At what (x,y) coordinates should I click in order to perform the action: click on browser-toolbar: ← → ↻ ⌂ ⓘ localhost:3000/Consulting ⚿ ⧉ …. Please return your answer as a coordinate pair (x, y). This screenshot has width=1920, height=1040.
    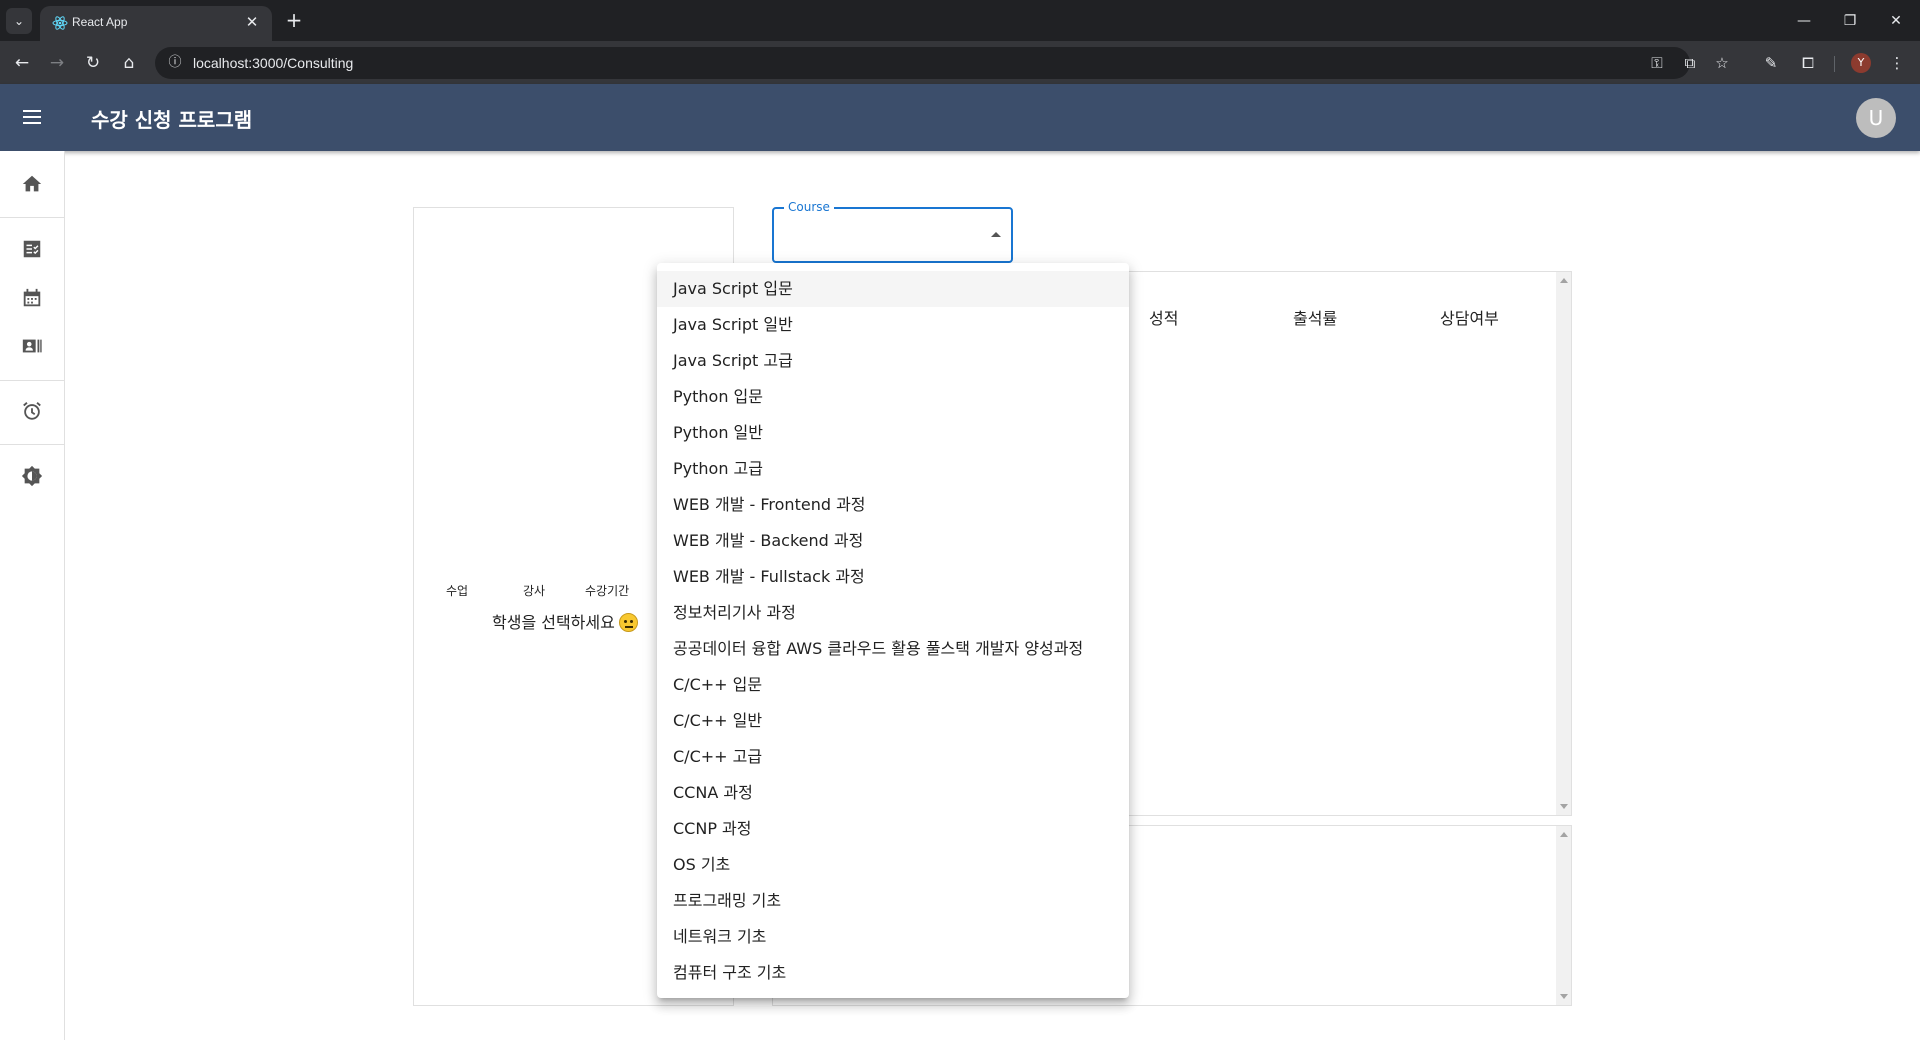
    Looking at the image, I should click on (960, 62).